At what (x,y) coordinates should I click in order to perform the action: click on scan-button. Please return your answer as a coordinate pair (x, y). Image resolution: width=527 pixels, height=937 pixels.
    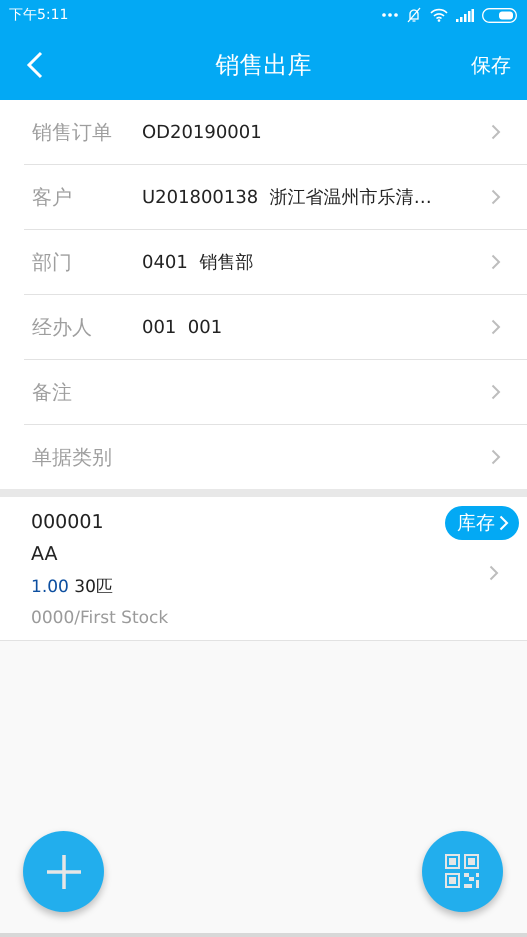
    Looking at the image, I should click on (462, 871).